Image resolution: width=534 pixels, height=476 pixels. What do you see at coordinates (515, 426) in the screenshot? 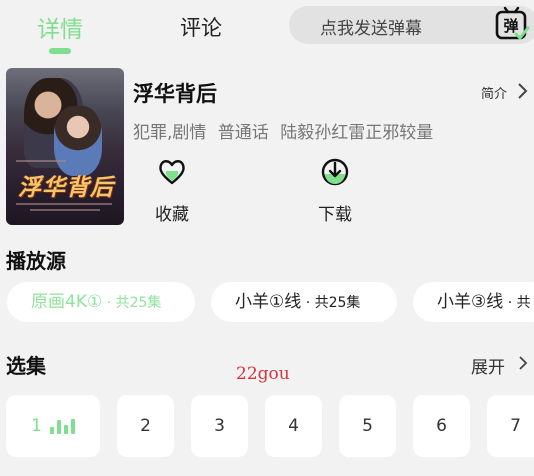
I see `episode-number: 7` at bounding box center [515, 426].